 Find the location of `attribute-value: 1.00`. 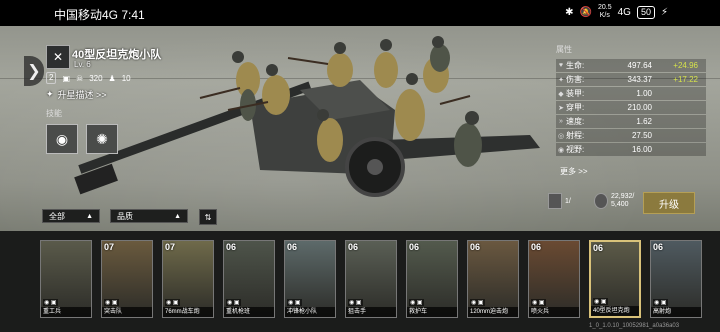

attribute-value: 1.00 is located at coordinates (644, 93).